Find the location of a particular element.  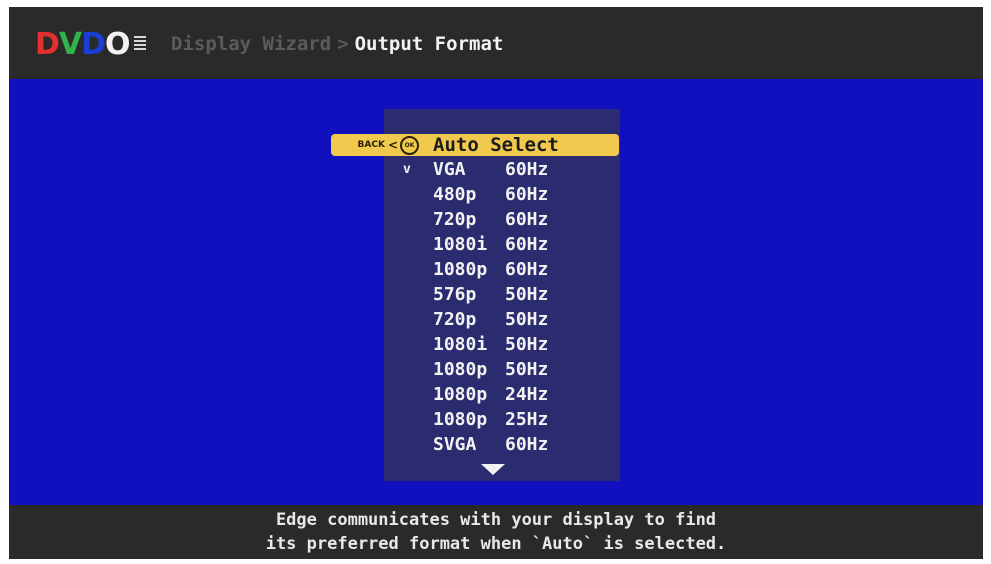

dvdo-logo: D V D O is located at coordinates (90, 44).